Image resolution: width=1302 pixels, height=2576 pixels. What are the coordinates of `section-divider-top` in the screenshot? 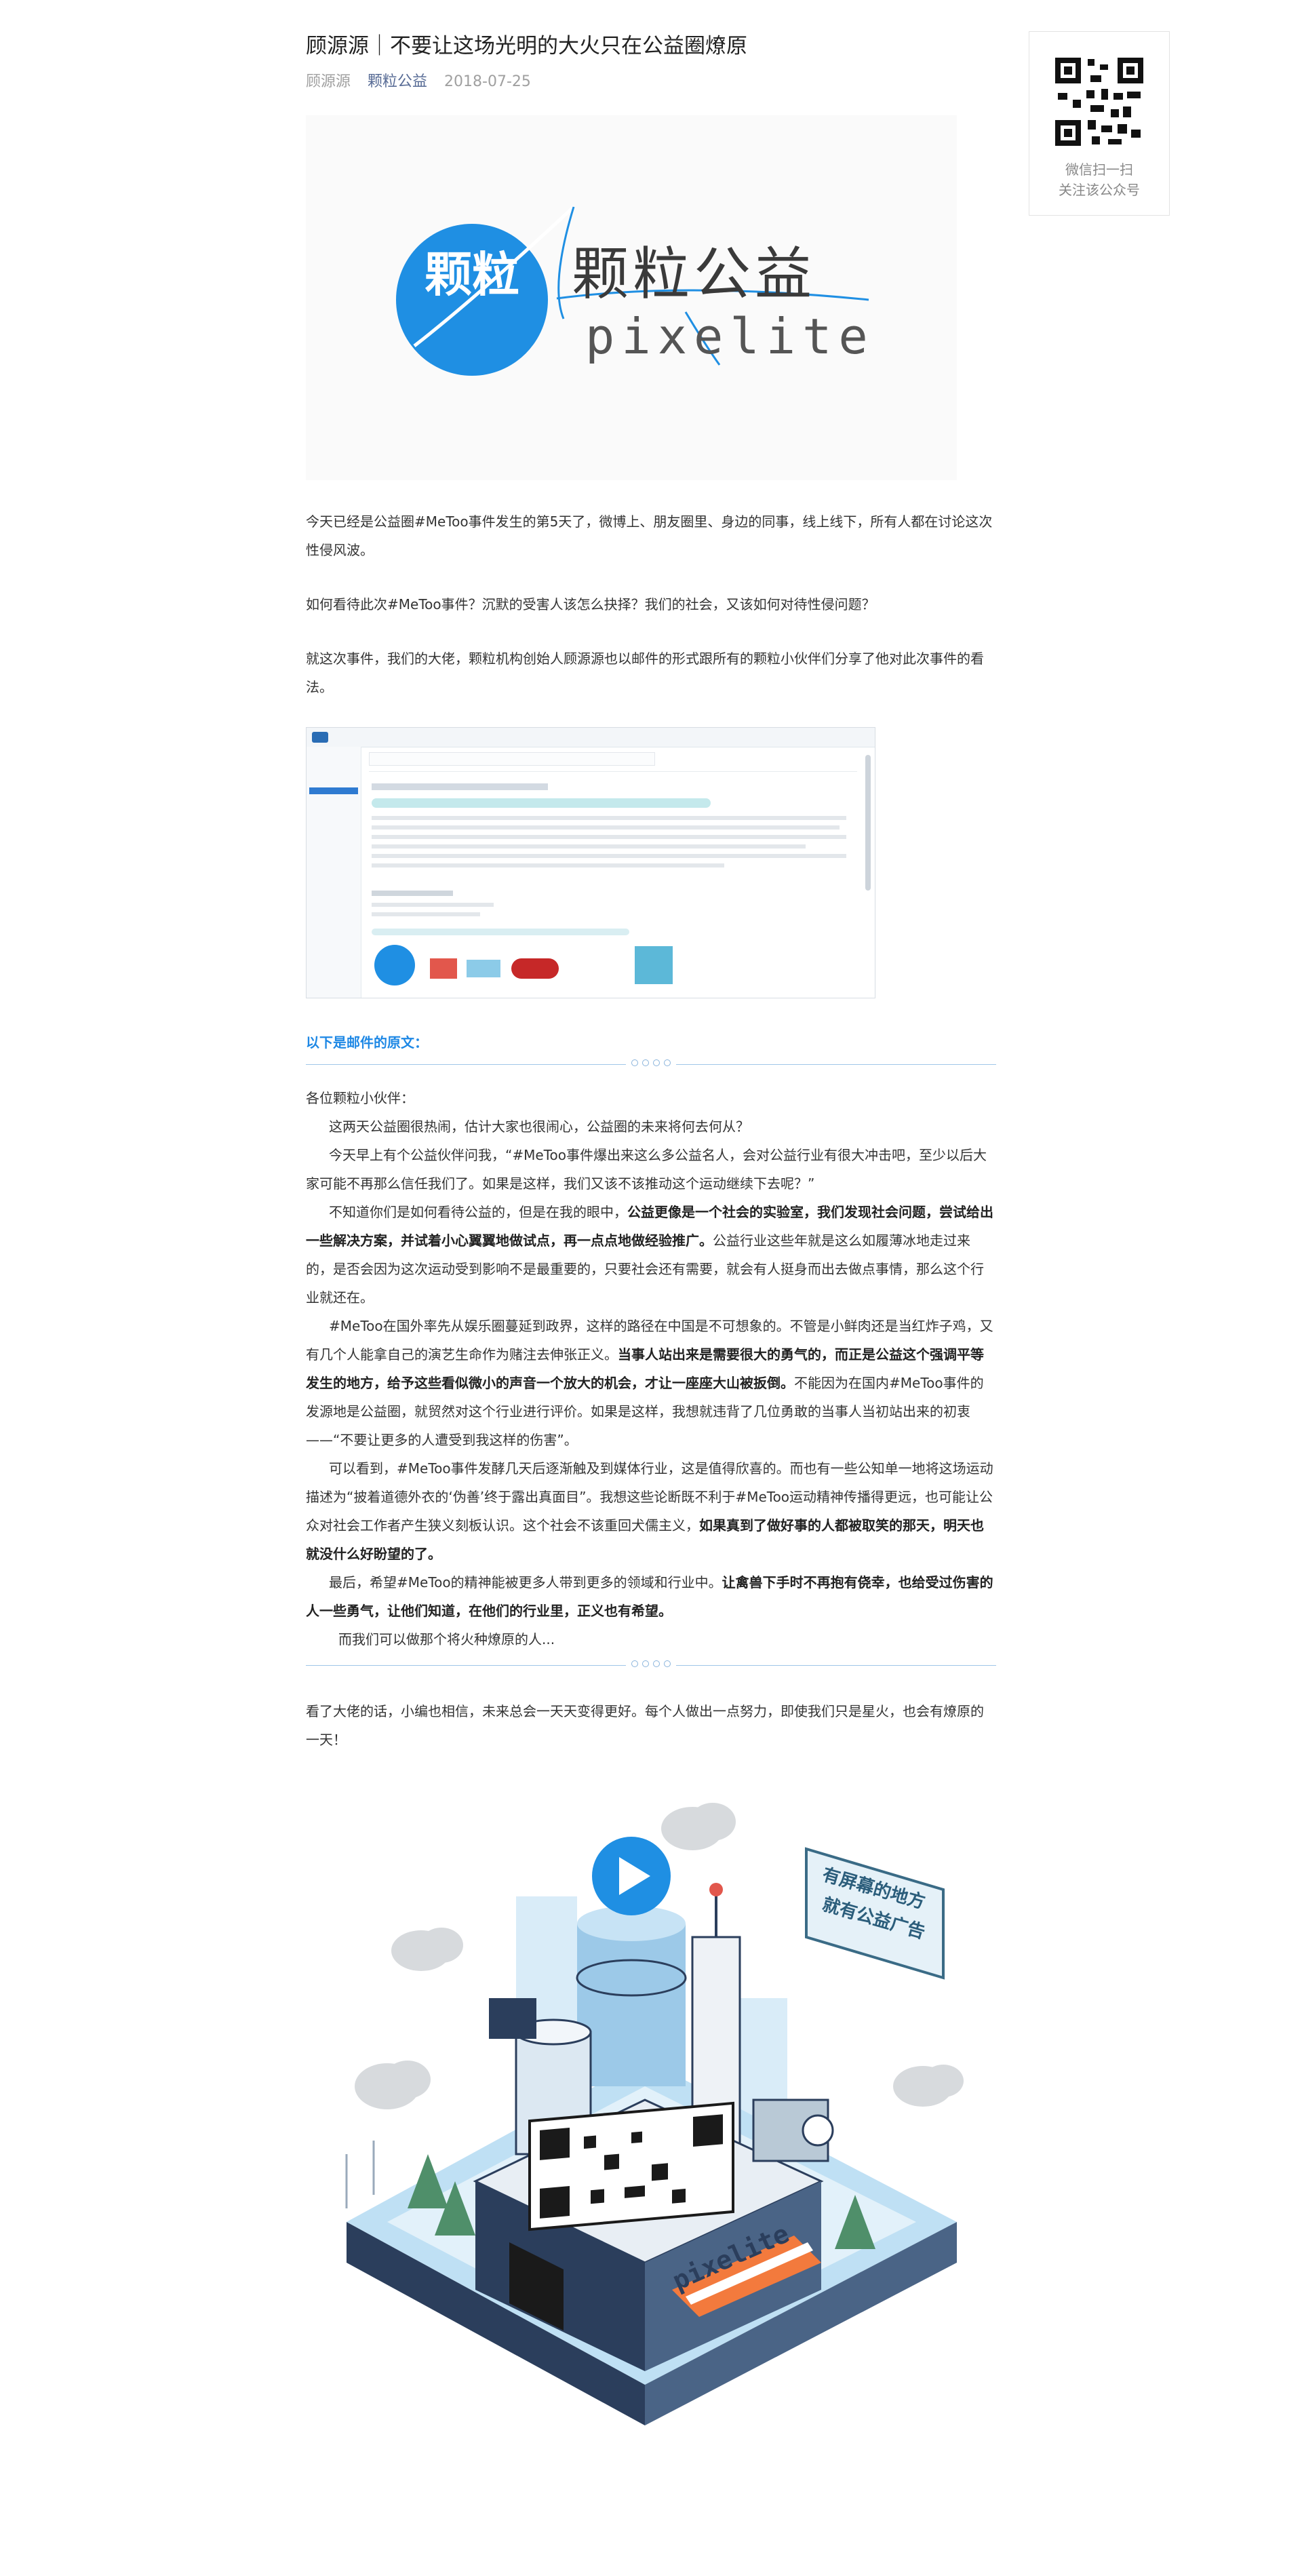 It's located at (651, 1064).